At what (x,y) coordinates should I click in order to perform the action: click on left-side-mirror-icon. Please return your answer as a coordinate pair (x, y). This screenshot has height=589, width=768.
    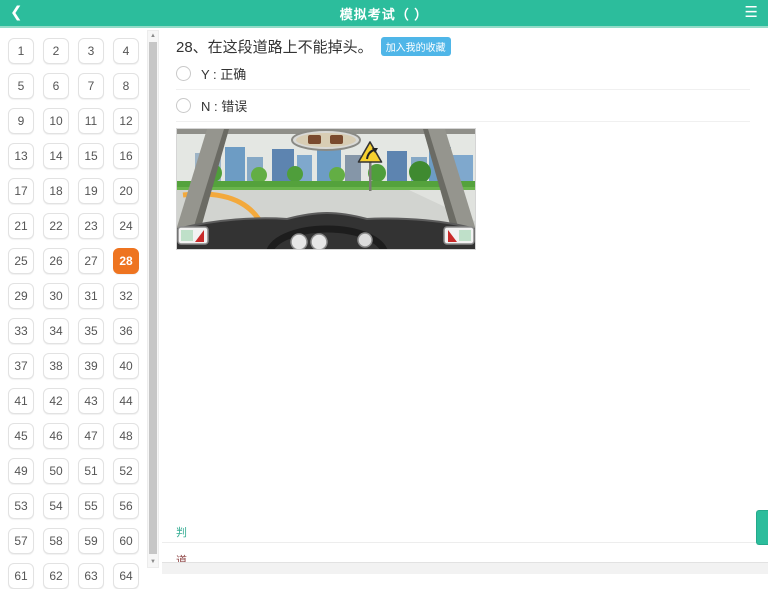
    Looking at the image, I should click on (193, 235).